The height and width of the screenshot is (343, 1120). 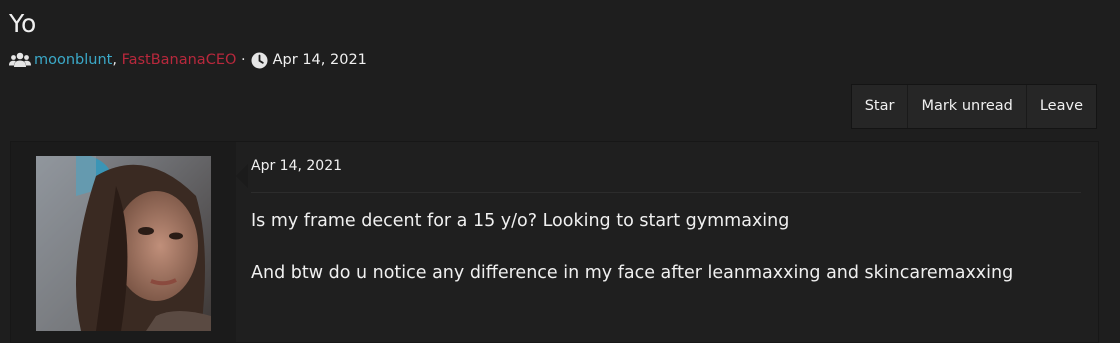 What do you see at coordinates (880, 106) in the screenshot?
I see `star-button: Star` at bounding box center [880, 106].